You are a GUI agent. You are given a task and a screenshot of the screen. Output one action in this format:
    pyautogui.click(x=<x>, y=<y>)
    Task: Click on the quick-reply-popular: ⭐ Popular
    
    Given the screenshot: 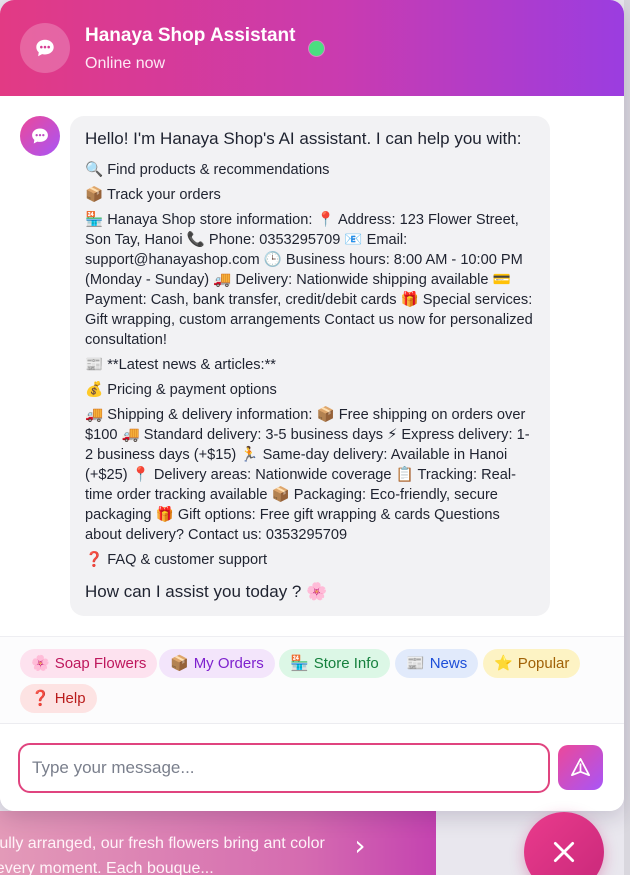 What is the action you would take?
    pyautogui.click(x=532, y=663)
    